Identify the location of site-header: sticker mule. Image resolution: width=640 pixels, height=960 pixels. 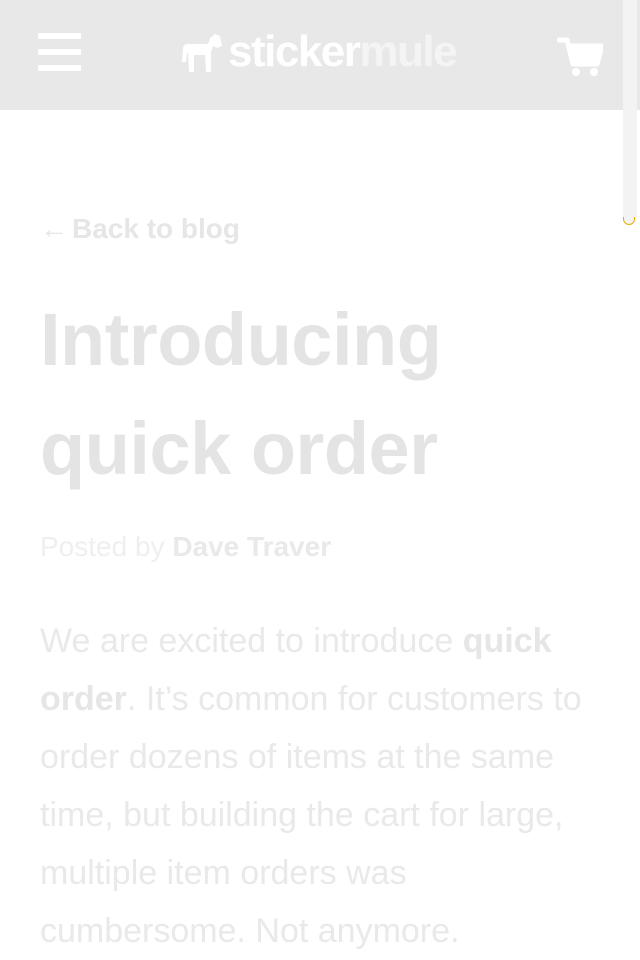
(320, 55).